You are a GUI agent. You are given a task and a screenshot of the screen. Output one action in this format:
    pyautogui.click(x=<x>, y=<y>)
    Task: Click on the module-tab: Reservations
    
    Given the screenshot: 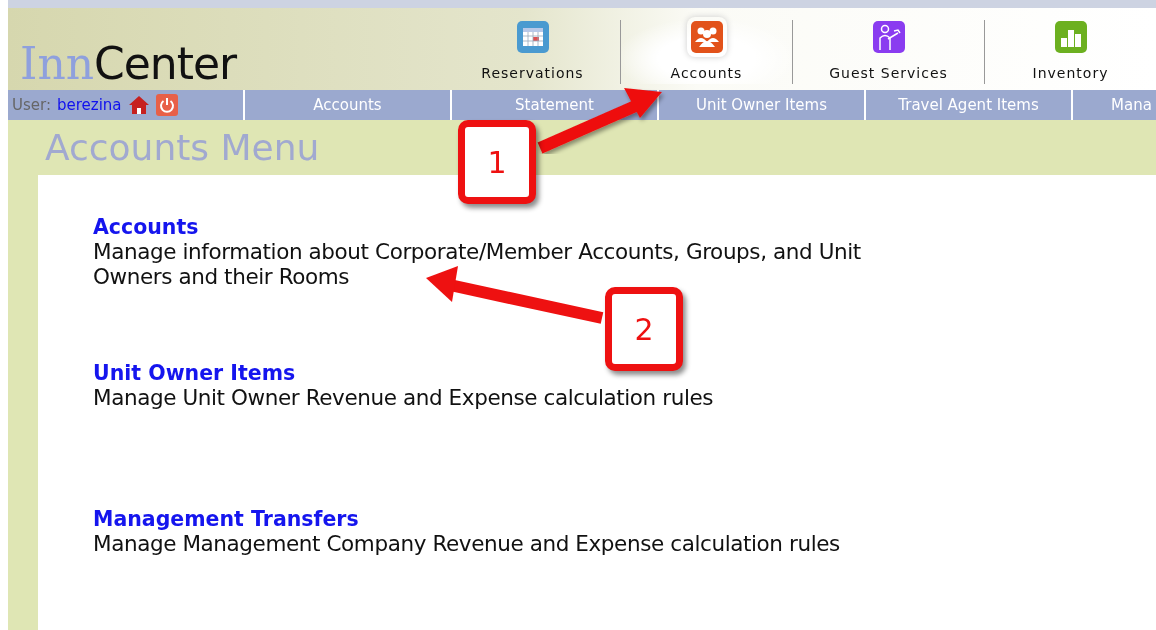 What is the action you would take?
    pyautogui.click(x=533, y=52)
    